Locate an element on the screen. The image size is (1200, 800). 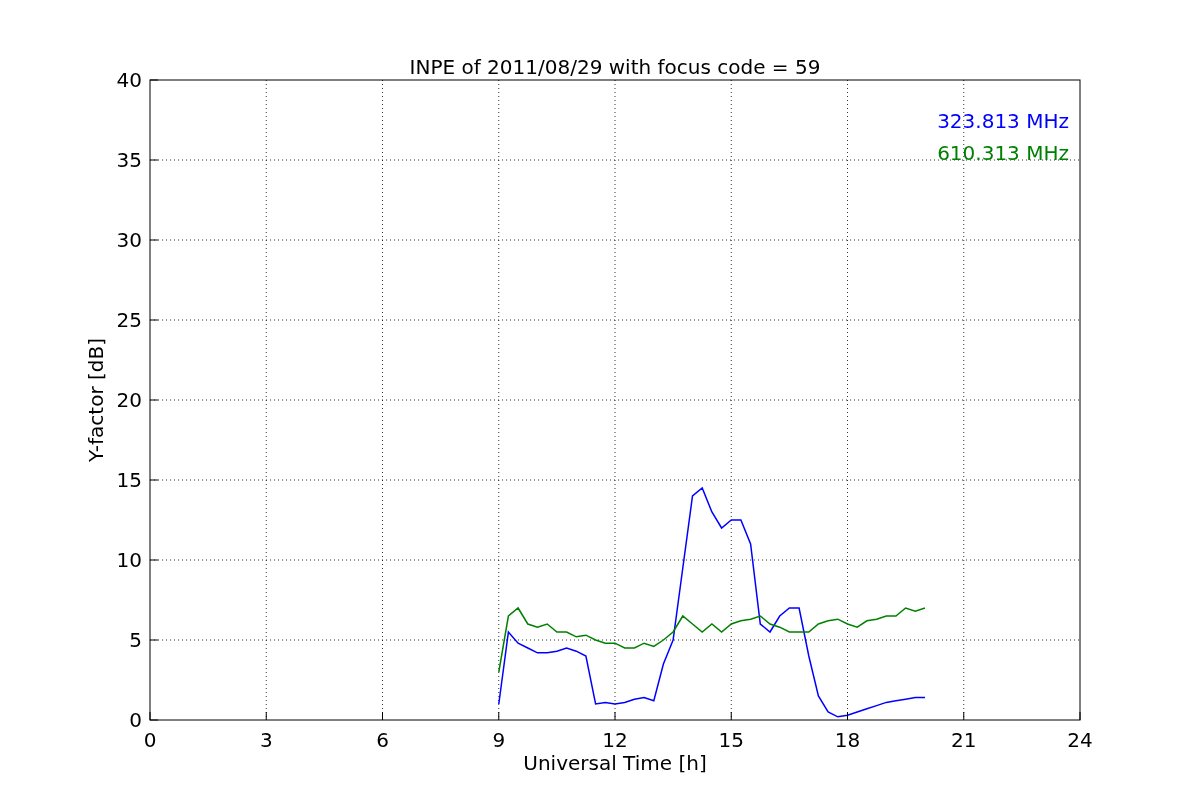
y-tick-label: 5 is located at coordinates (135, 640).